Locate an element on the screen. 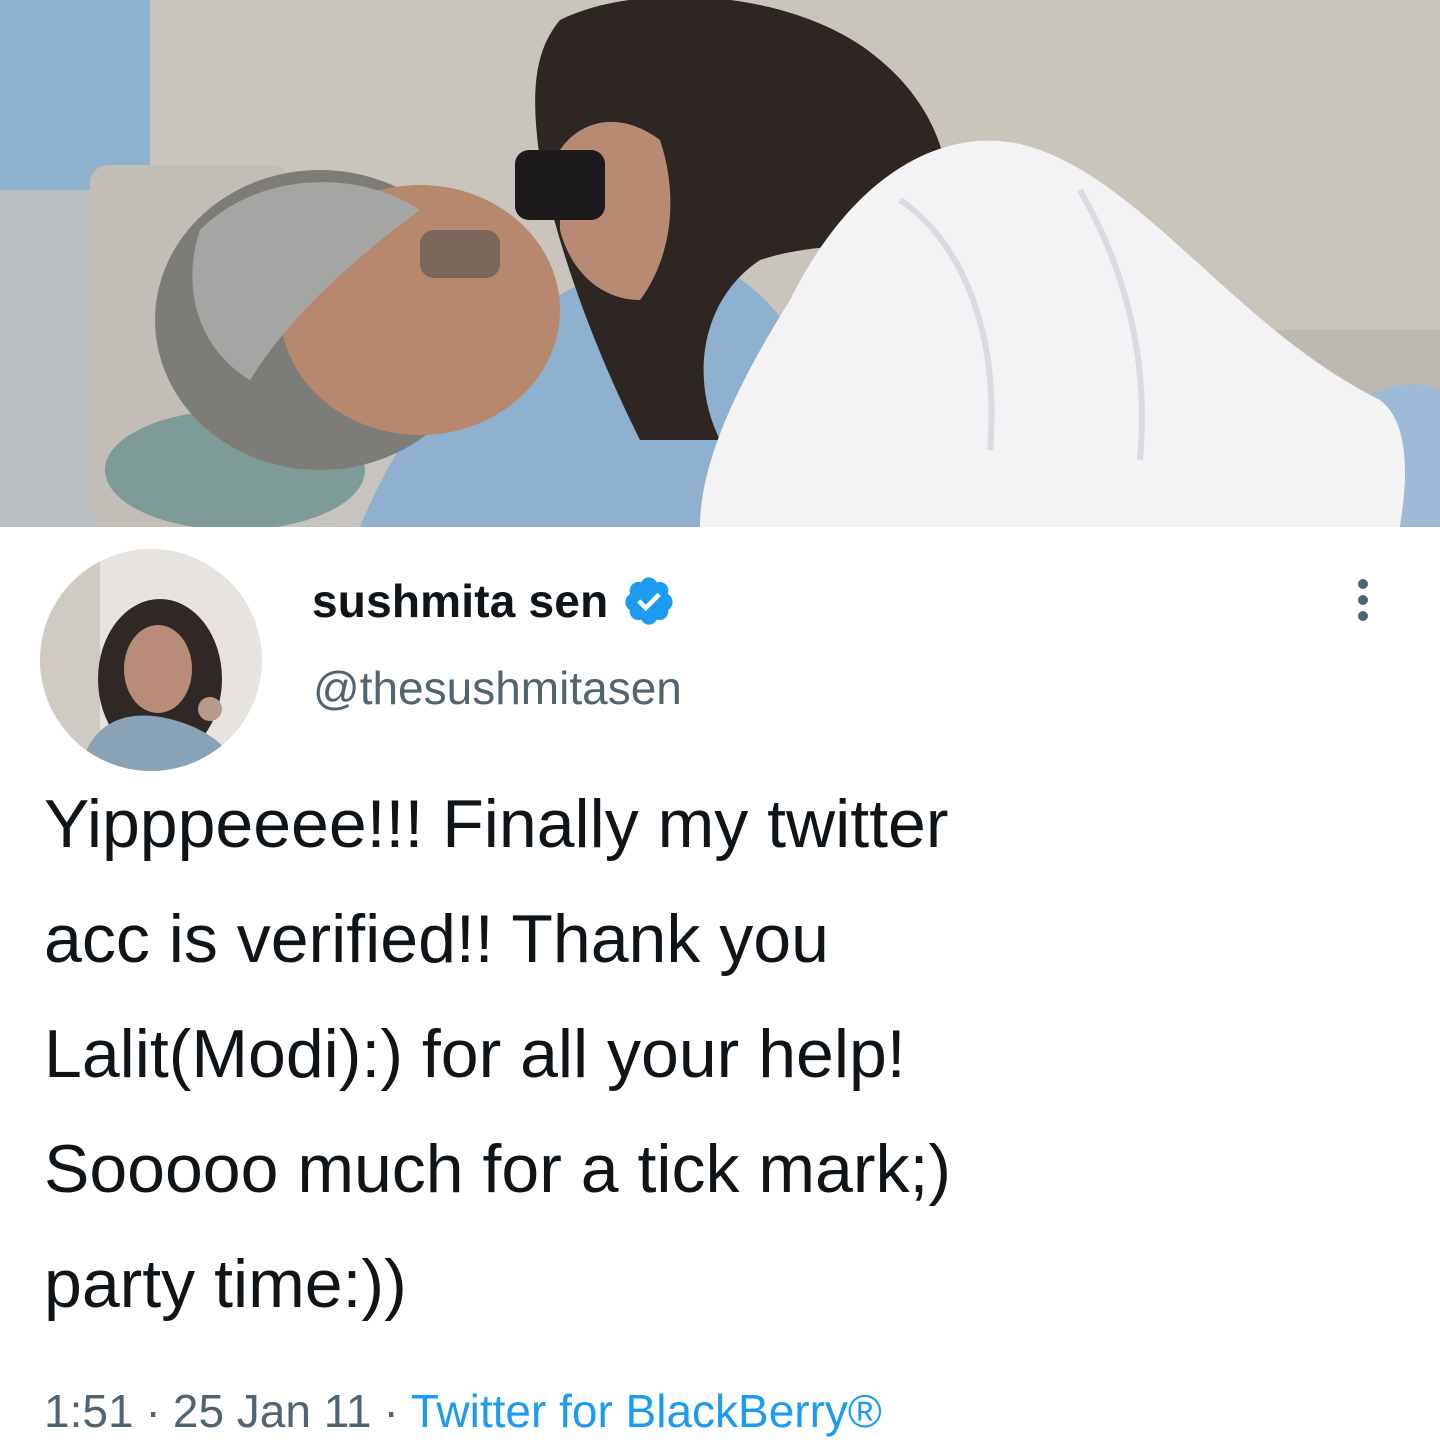 This screenshot has width=1440, height=1440. verified-badge-icon is located at coordinates (649, 601).